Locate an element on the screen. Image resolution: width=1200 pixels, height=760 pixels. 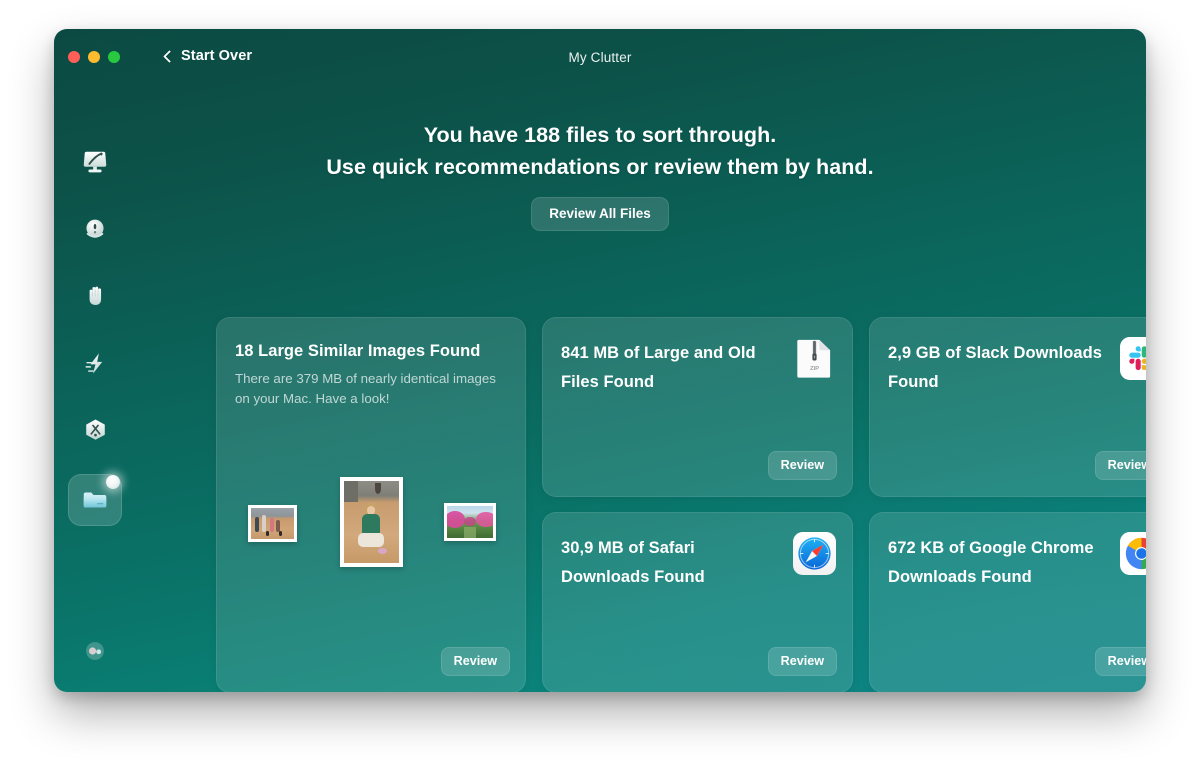
performance-bolt-icon is located at coordinates (93, 363).